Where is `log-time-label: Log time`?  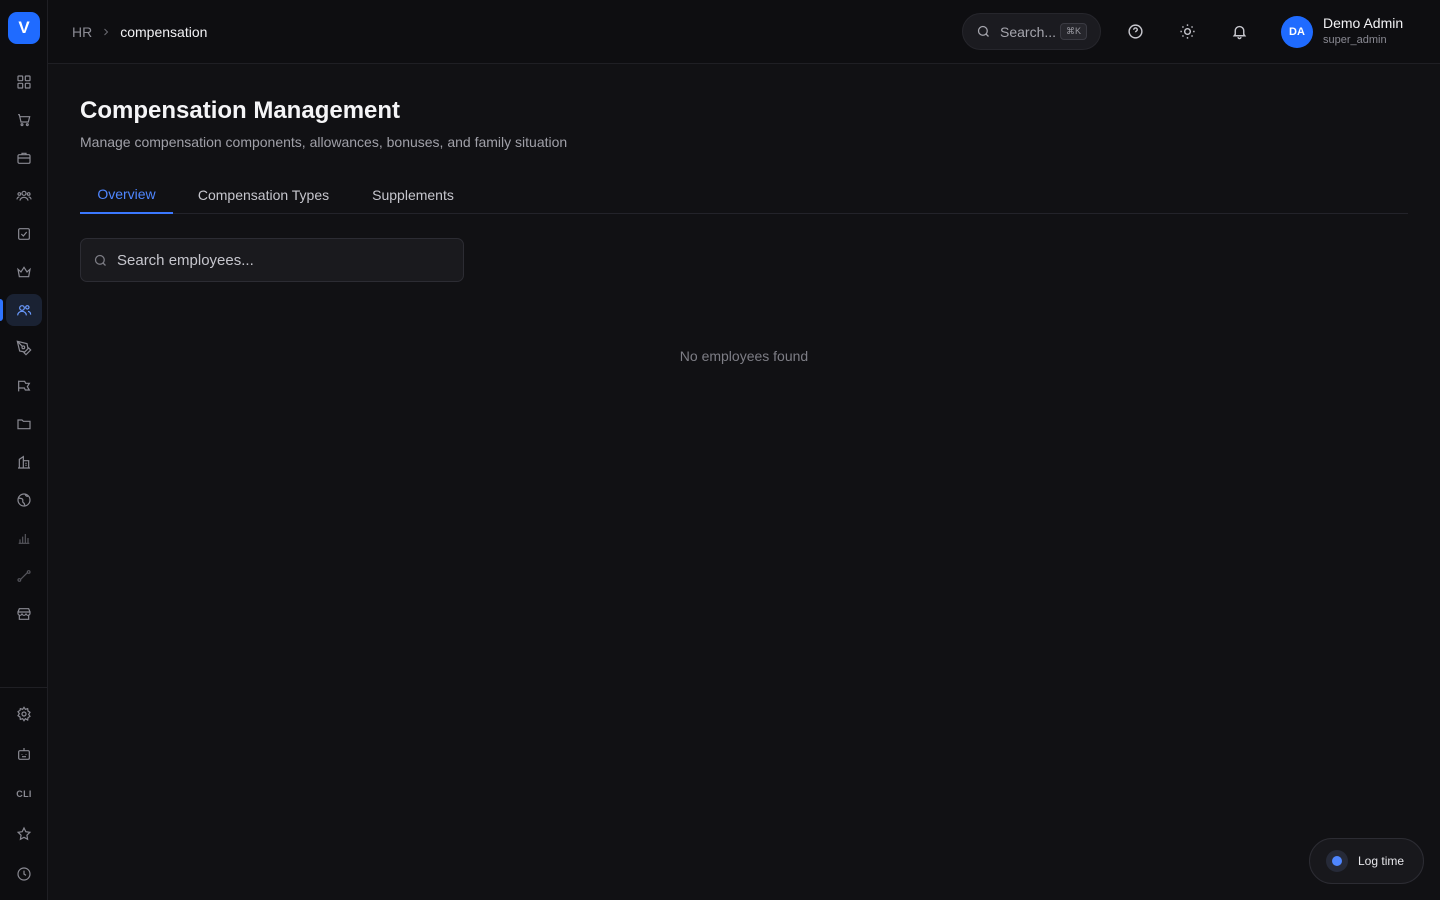
log-time-label: Log time is located at coordinates (1381, 861).